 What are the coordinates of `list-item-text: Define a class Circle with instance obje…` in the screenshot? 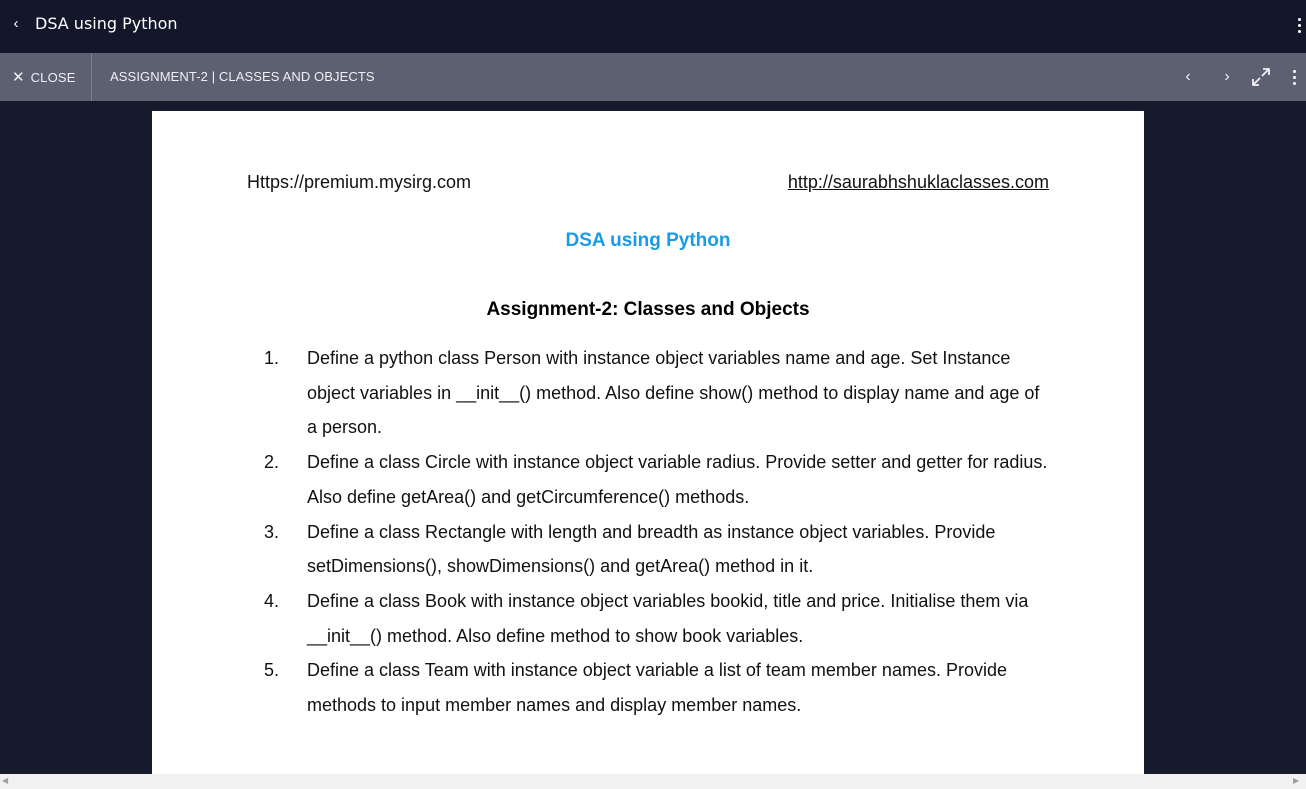 It's located at (677, 479).